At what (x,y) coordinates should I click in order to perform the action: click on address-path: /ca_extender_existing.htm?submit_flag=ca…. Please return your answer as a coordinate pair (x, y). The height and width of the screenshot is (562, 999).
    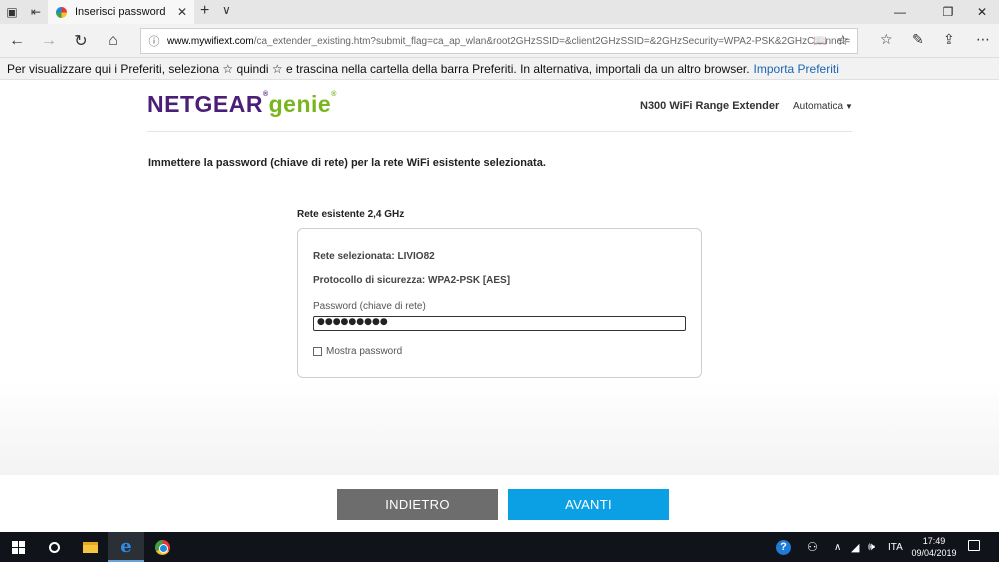
    Looking at the image, I should click on (552, 41).